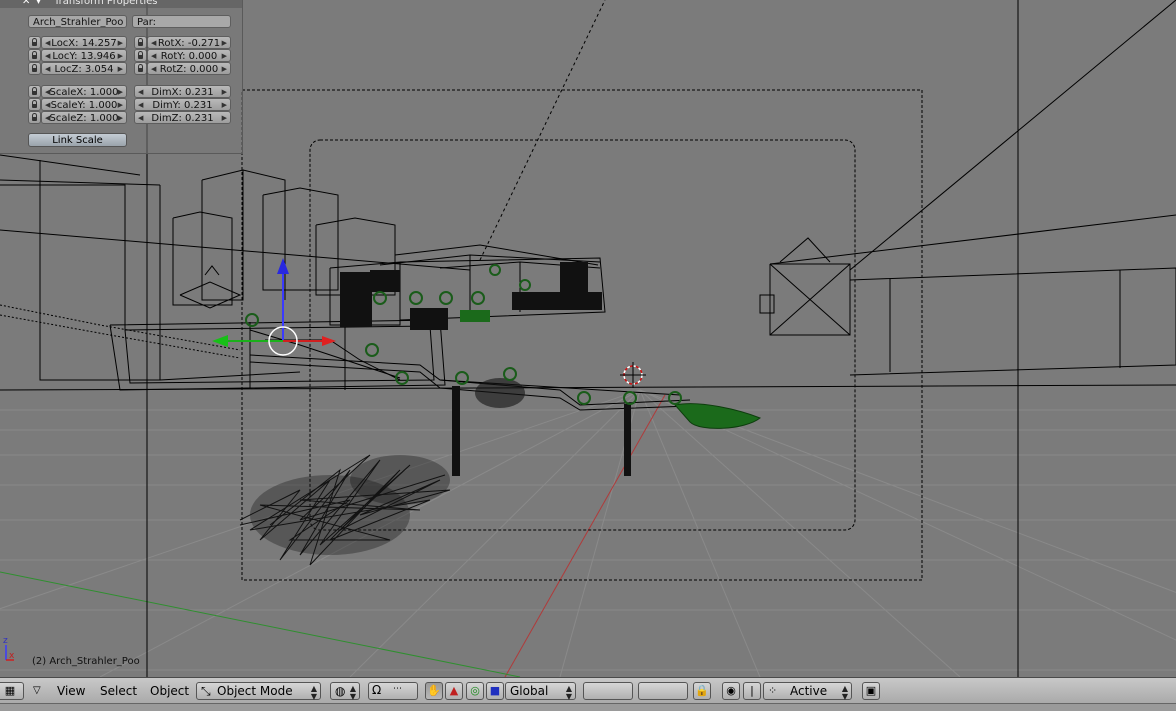 Image resolution: width=1176 pixels, height=711 pixels. What do you see at coordinates (731, 691) in the screenshot?
I see `proportional-edit-icon: ◉` at bounding box center [731, 691].